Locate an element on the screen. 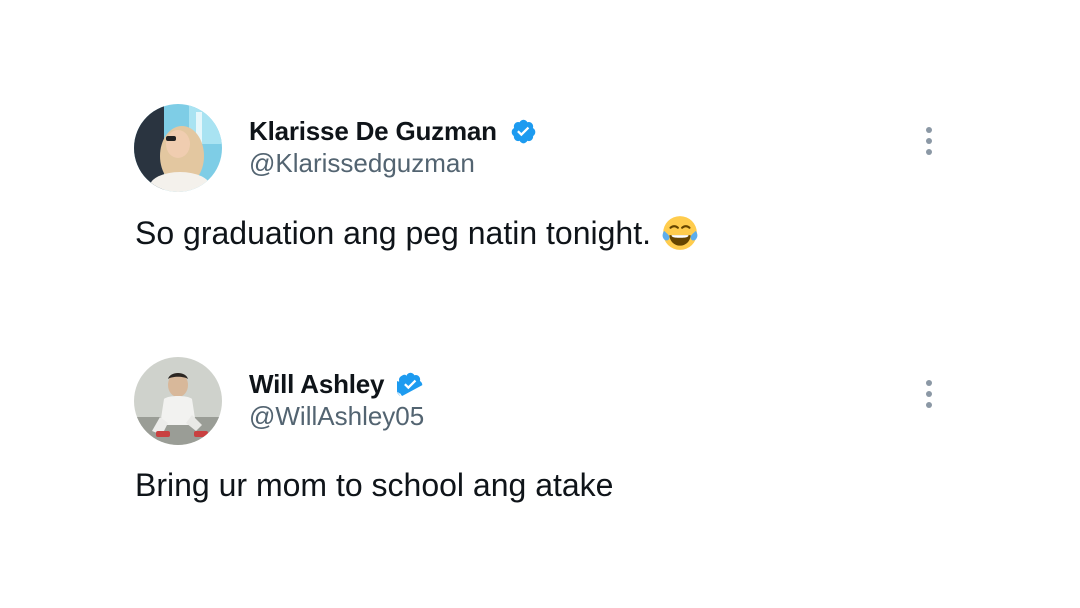  handle: @WillAshley05 is located at coordinates (336, 416).